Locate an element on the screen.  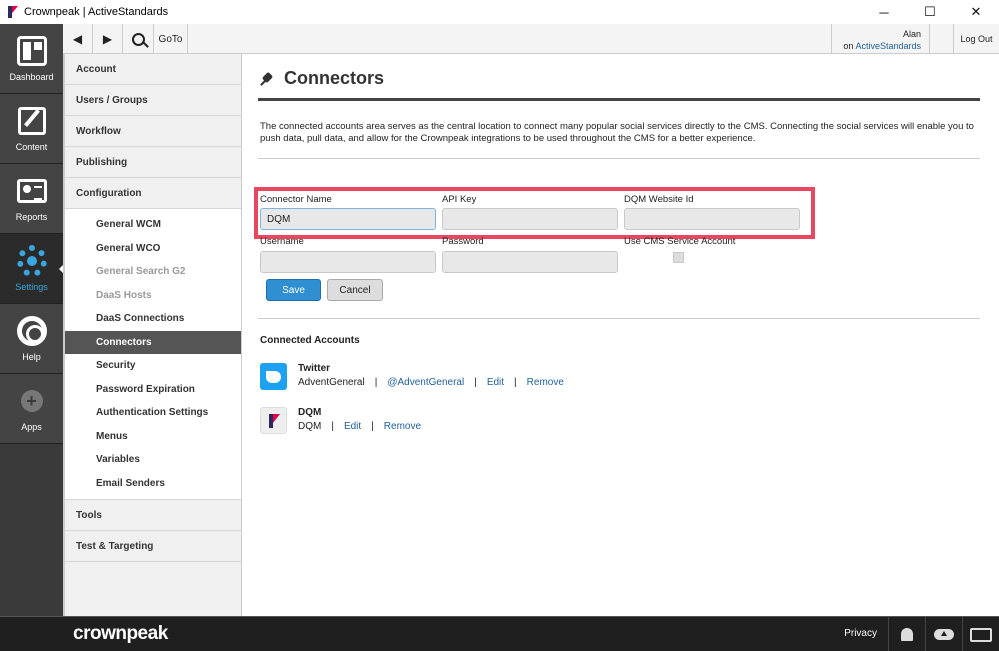
account-name: Twitter is located at coordinates (314, 368).